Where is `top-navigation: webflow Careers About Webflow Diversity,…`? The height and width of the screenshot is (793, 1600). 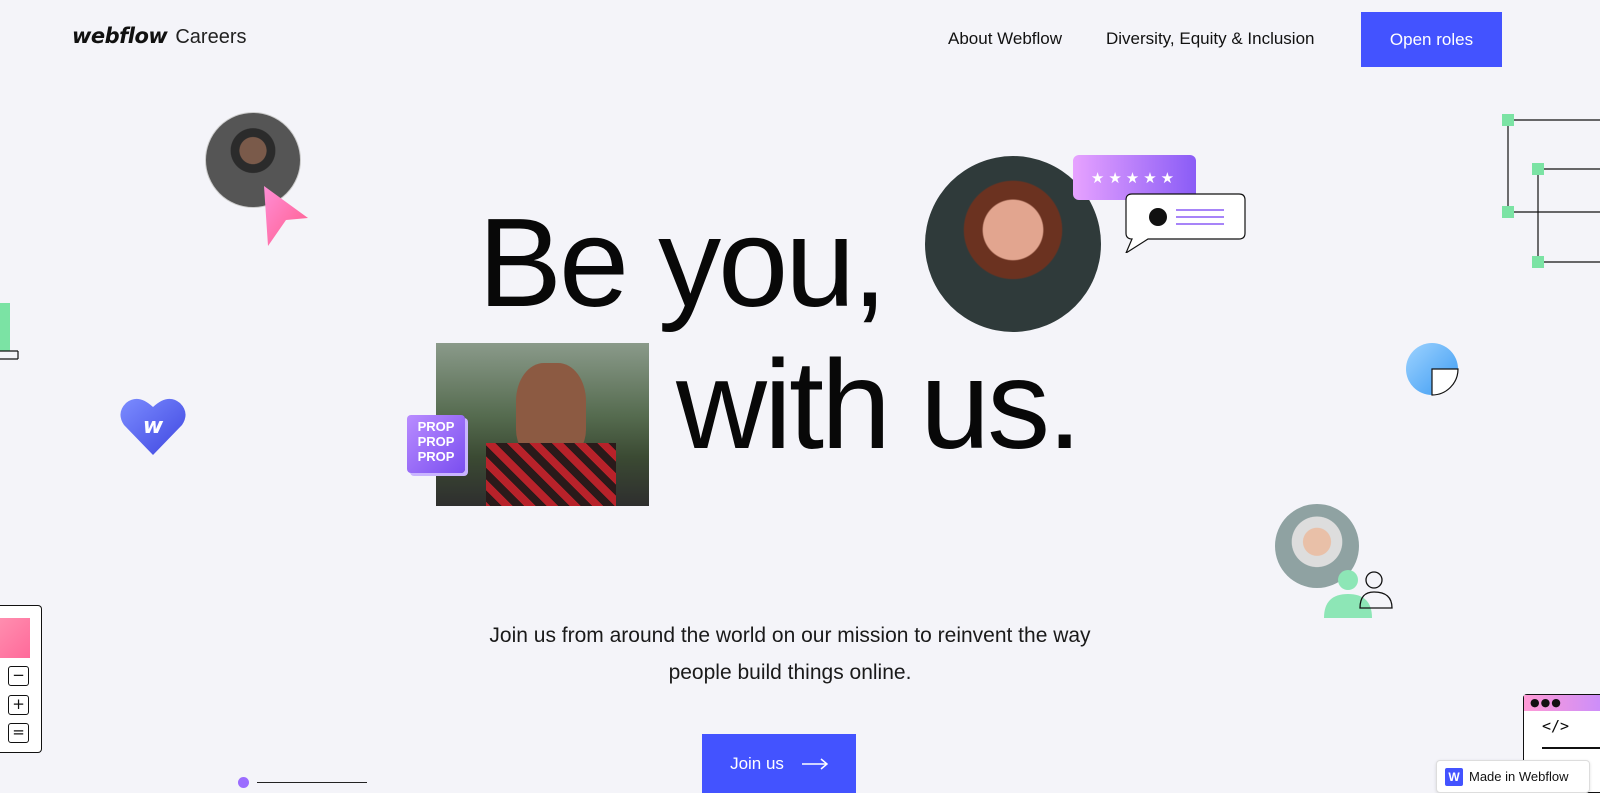
top-navigation: webflow Careers About Webflow Diversity,… is located at coordinates (800, 39).